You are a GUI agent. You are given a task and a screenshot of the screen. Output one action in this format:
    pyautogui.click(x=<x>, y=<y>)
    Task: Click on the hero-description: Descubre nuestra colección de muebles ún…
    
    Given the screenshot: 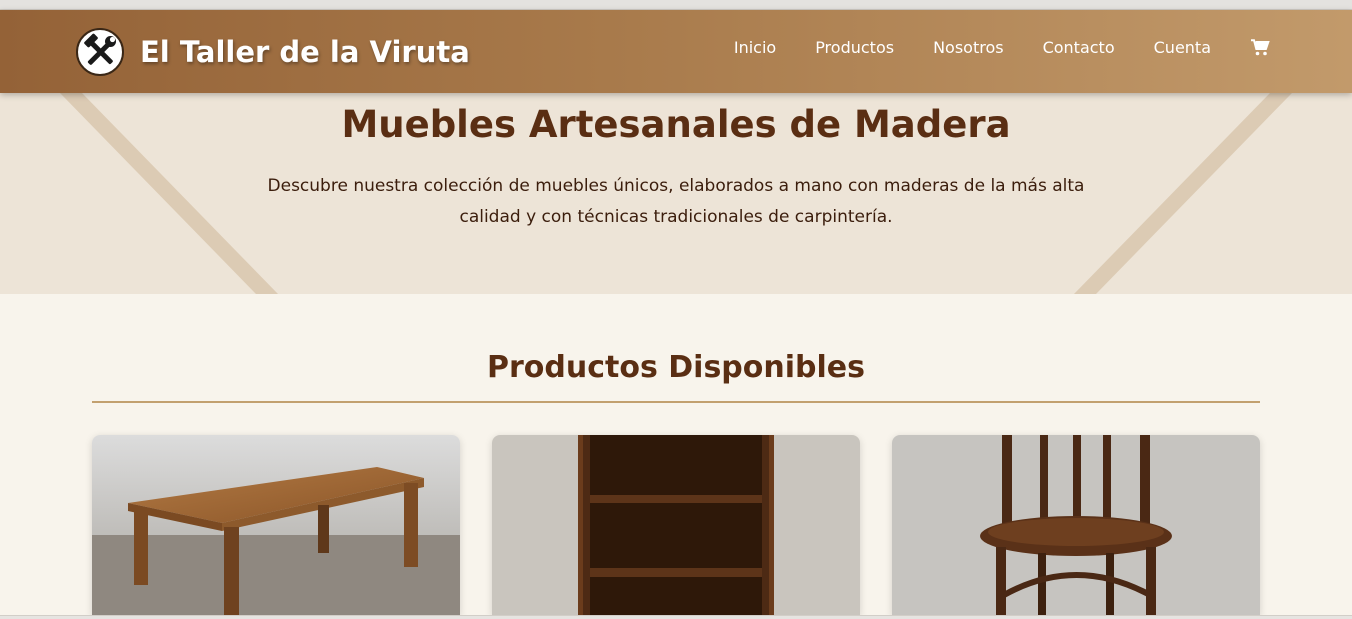 What is the action you would take?
    pyautogui.click(x=676, y=201)
    